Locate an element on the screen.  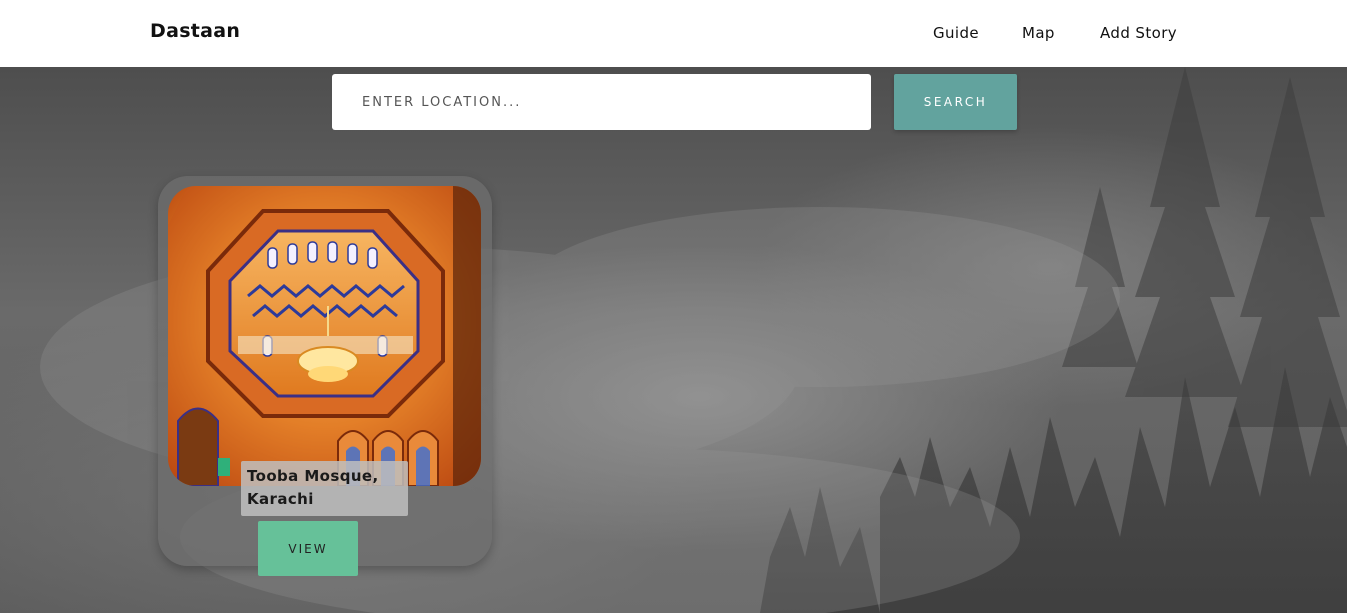
nav-link-map: Map is located at coordinates (1038, 33).